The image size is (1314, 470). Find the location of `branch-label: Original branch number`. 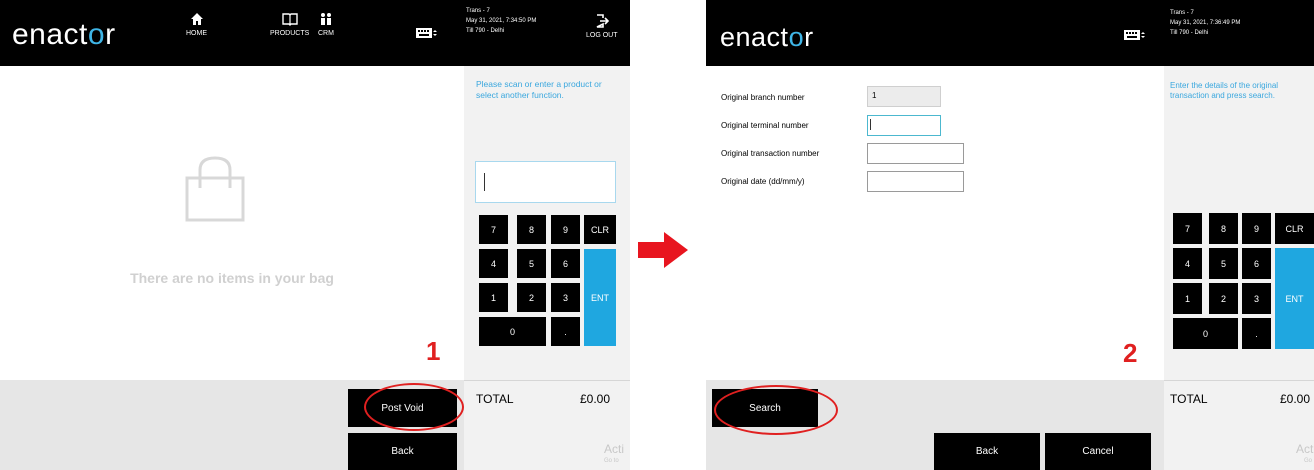

branch-label: Original branch number is located at coordinates (763, 97).